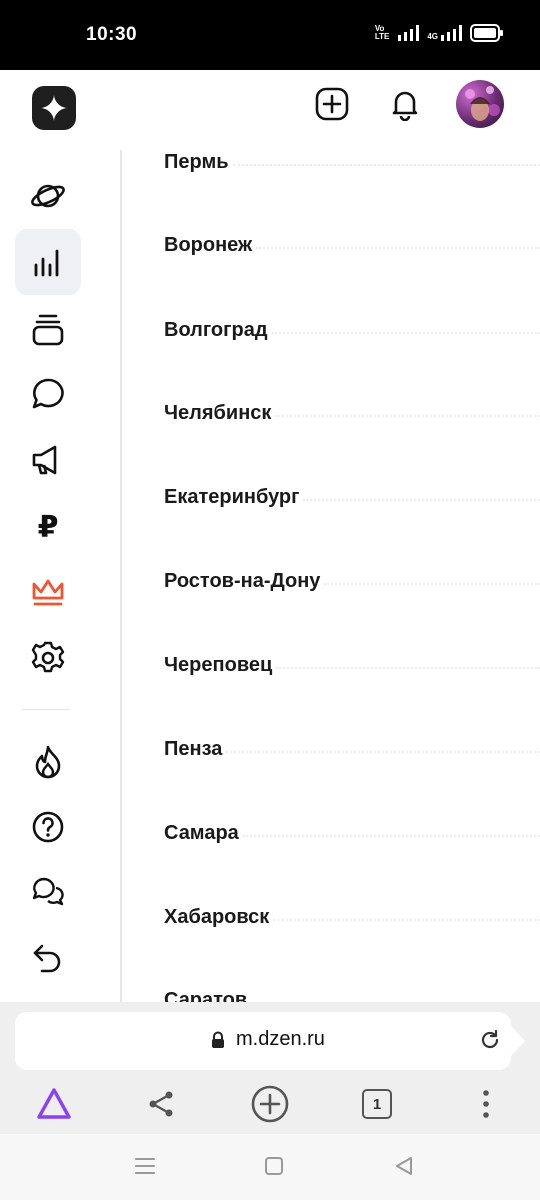 The width and height of the screenshot is (540, 1200). I want to click on list-item: Саратов, so click(352, 993).